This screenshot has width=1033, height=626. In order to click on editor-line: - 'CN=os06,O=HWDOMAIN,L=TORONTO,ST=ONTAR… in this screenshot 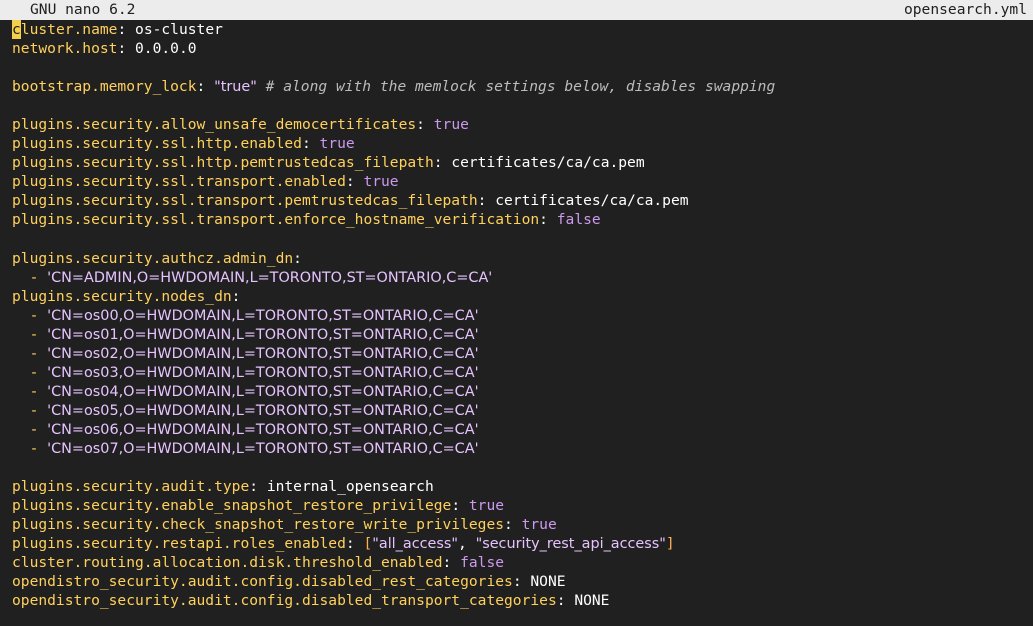, I will do `click(522, 429)`.